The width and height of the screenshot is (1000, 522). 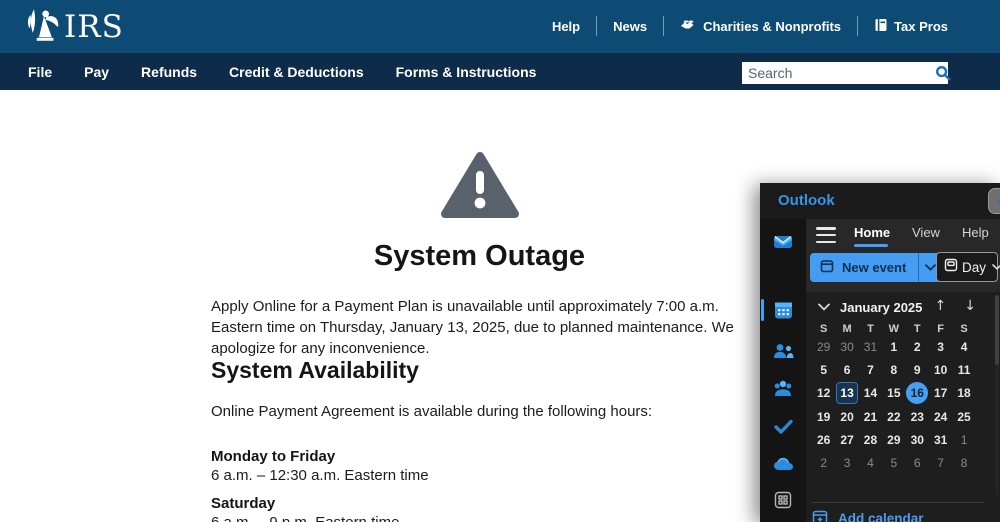 What do you see at coordinates (870, 393) in the screenshot?
I see `calendar-day-cell: 14` at bounding box center [870, 393].